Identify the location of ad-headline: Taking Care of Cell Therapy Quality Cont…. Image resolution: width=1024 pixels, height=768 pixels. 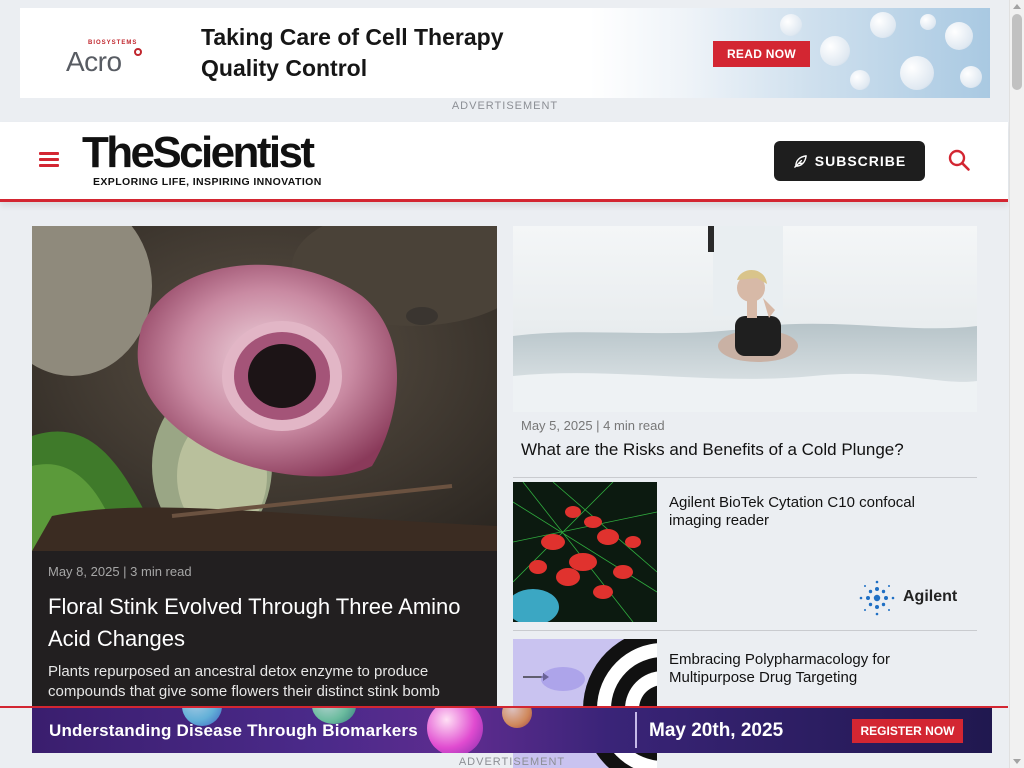
(352, 52).